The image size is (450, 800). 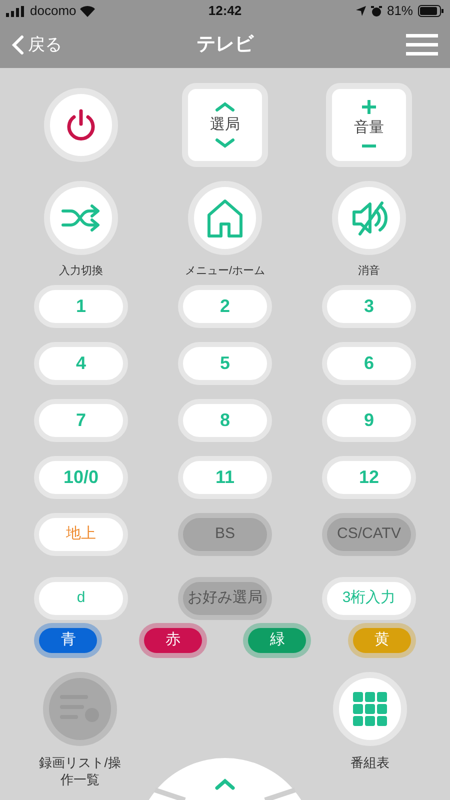 What do you see at coordinates (370, 709) in the screenshot?
I see `grid-icon` at bounding box center [370, 709].